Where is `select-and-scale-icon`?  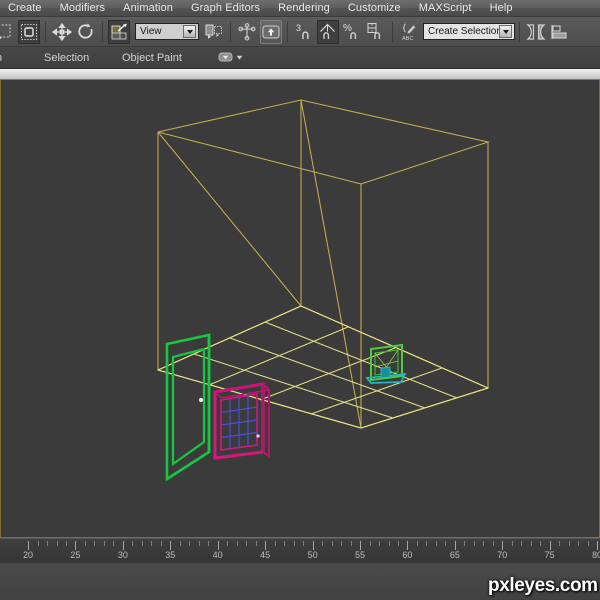
select-and-scale-icon is located at coordinates (119, 31).